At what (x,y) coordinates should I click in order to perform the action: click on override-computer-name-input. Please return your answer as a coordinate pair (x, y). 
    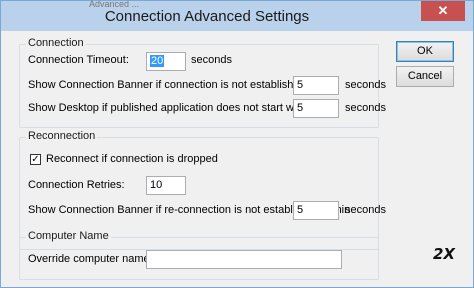
    Looking at the image, I should click on (244, 259).